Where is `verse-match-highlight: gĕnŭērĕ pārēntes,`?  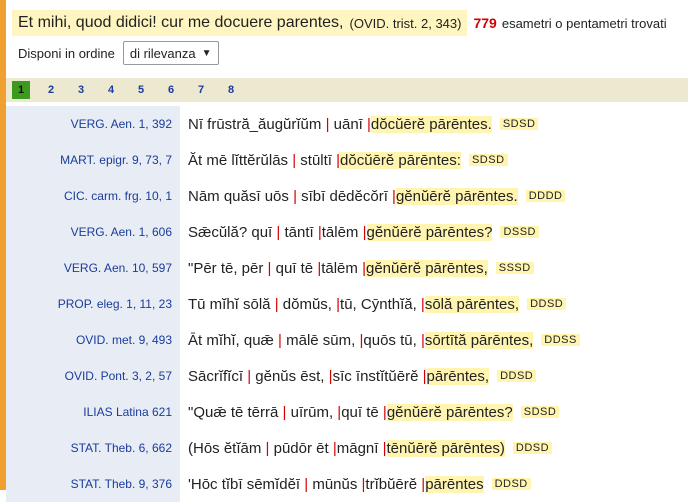 verse-match-highlight: gĕnŭērĕ pārēntes, is located at coordinates (426, 268).